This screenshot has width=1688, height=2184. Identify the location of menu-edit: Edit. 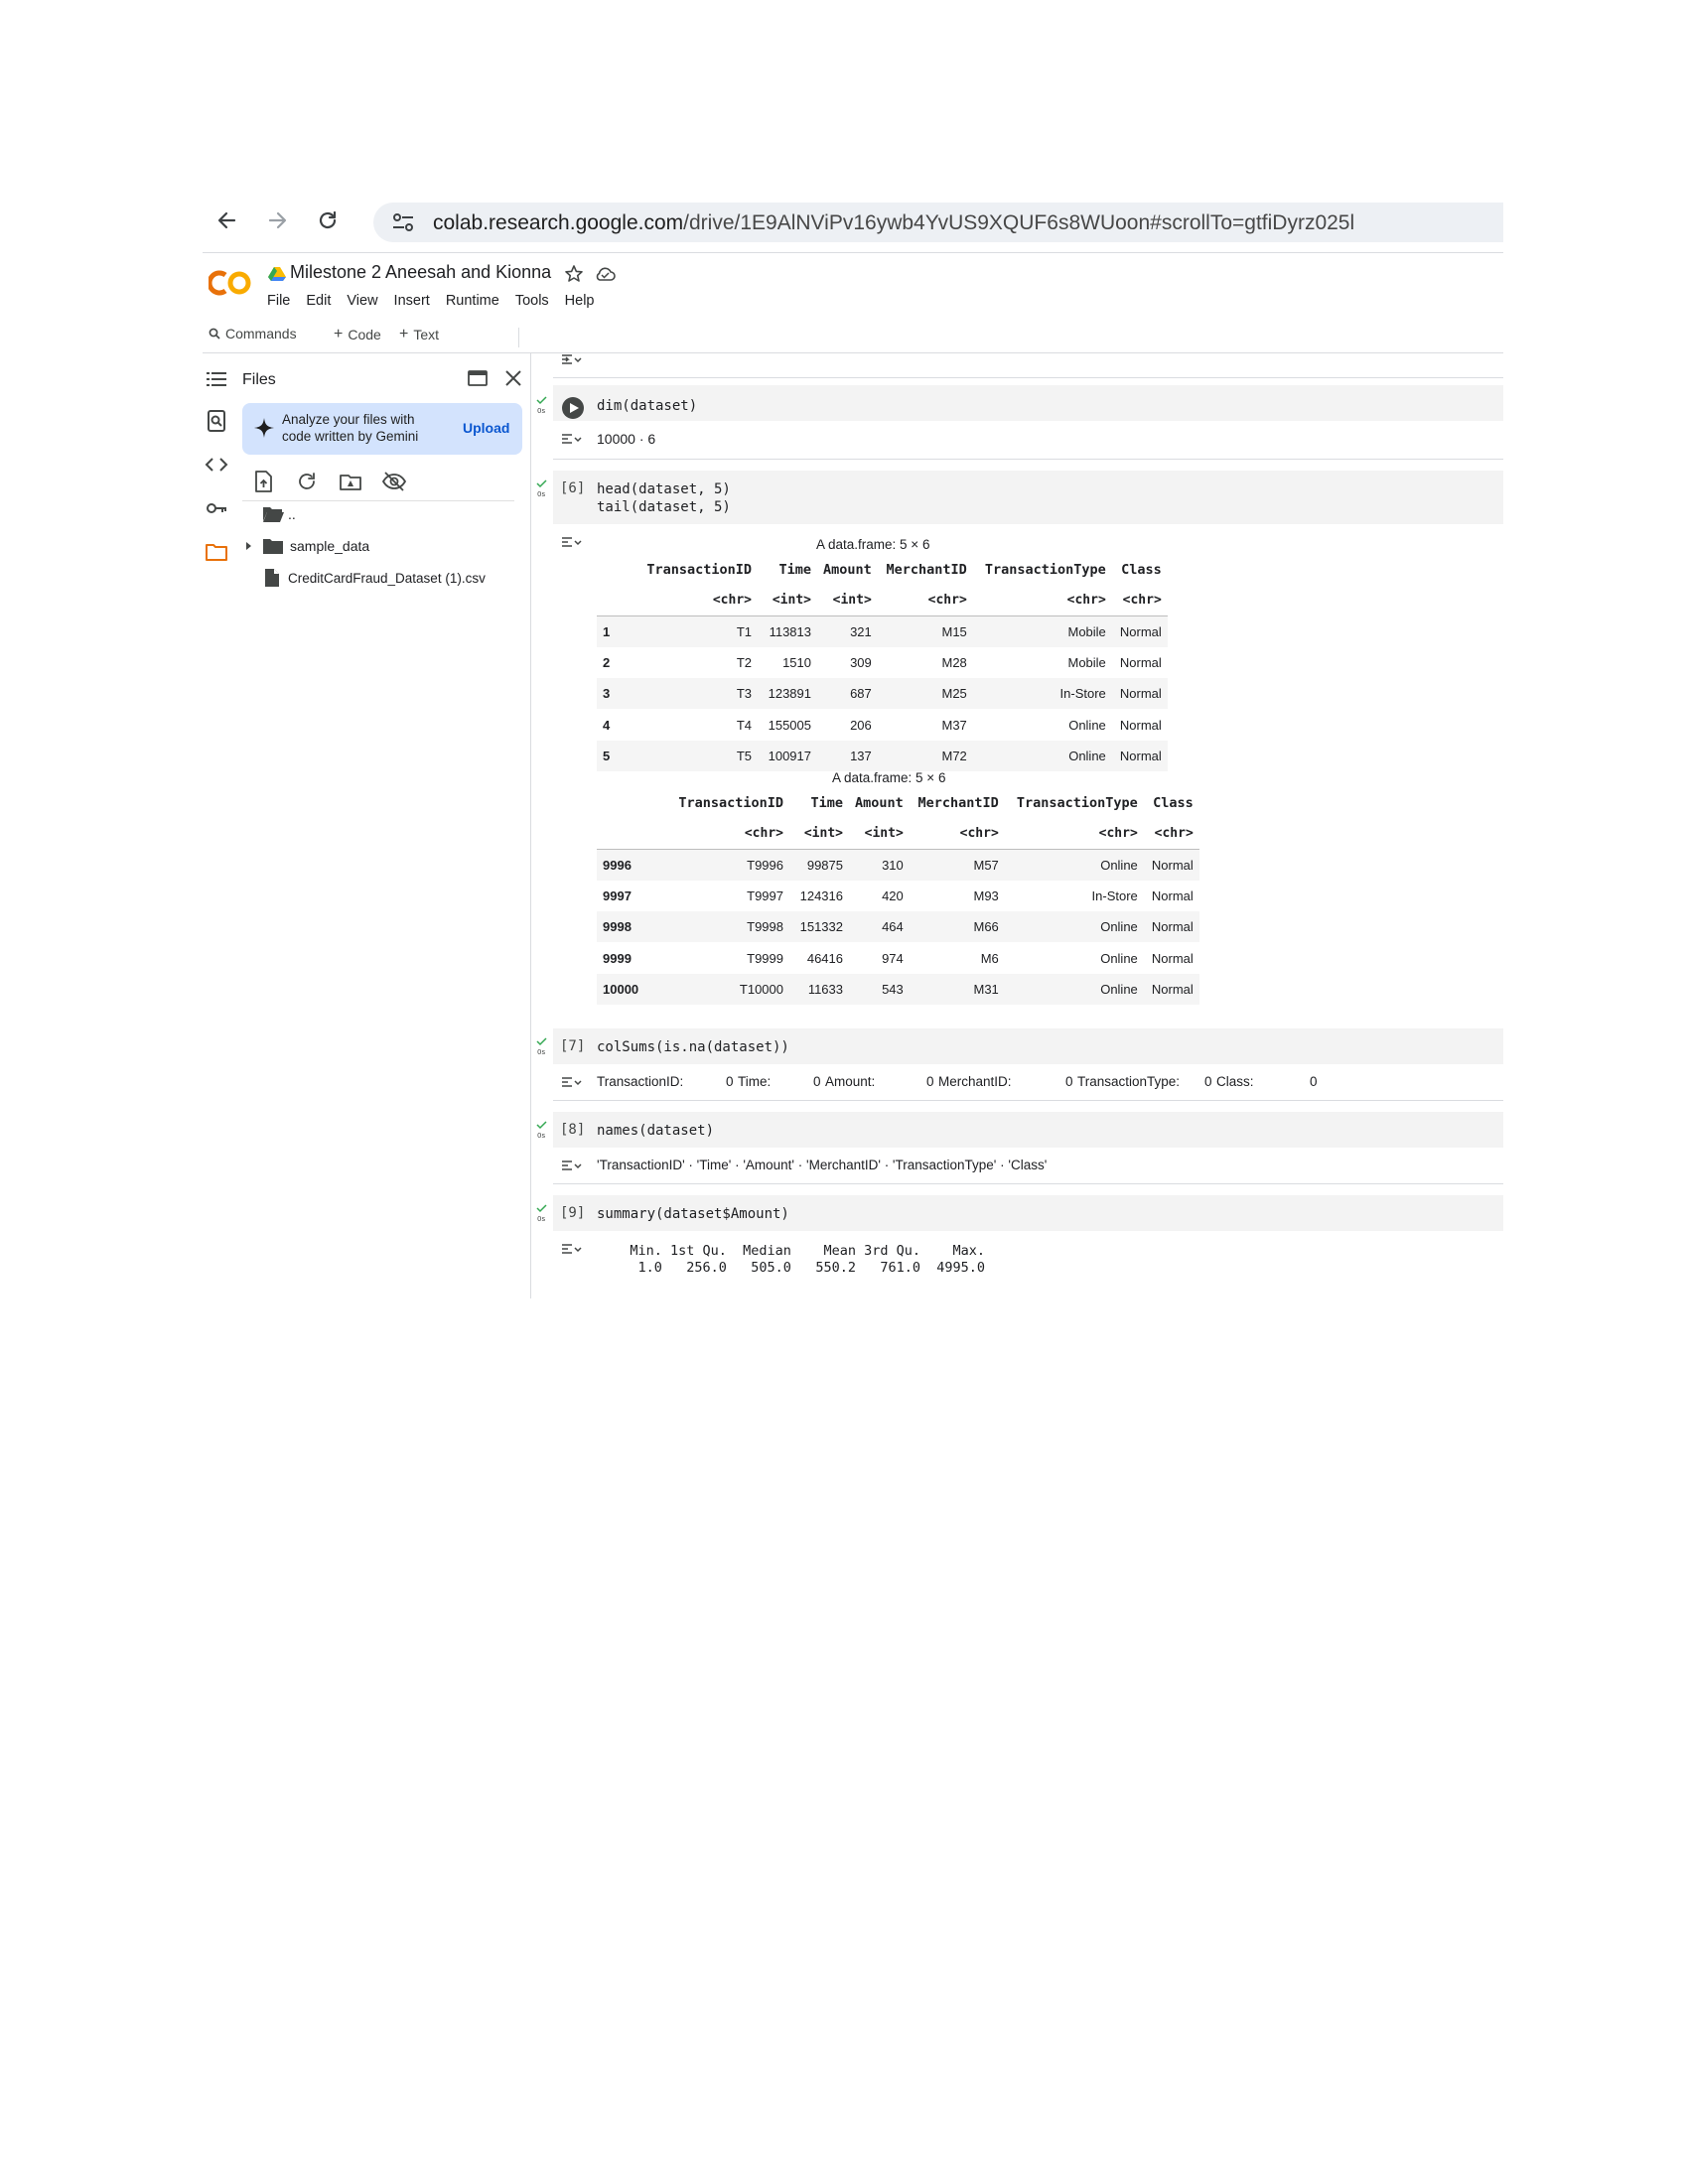
(322, 301).